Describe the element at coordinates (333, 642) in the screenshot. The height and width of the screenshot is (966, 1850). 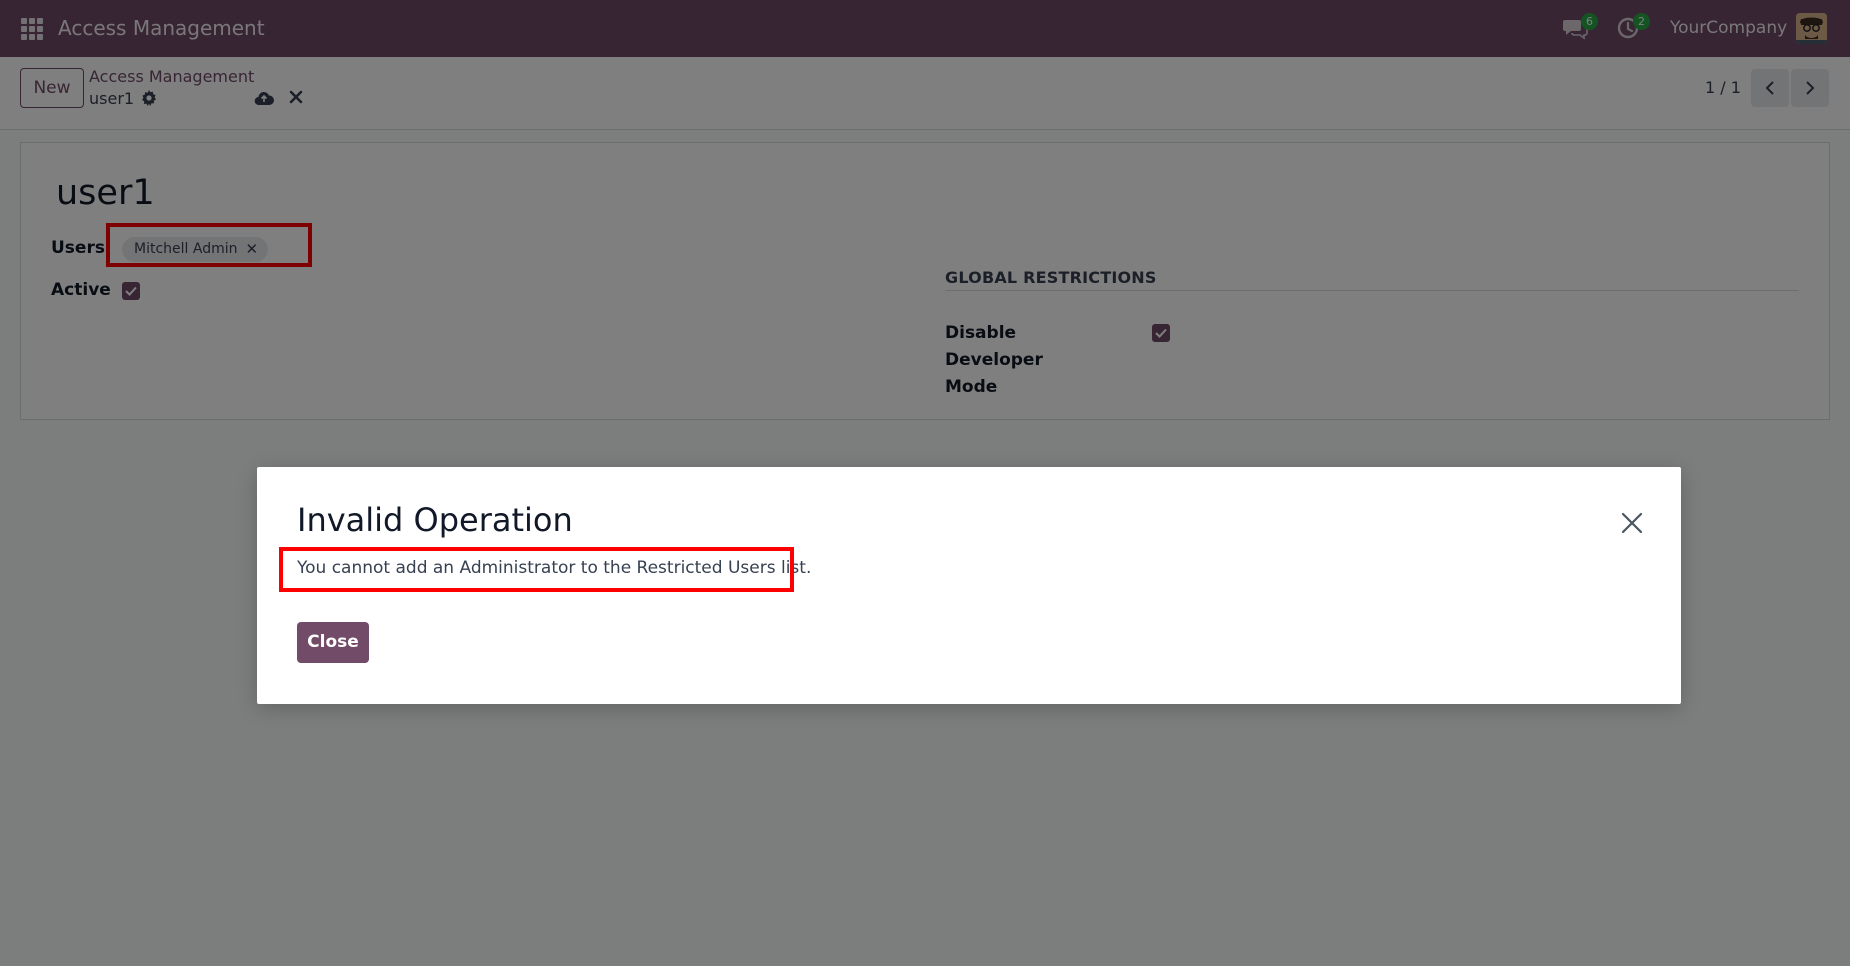
I see `close-button: Close` at that location.